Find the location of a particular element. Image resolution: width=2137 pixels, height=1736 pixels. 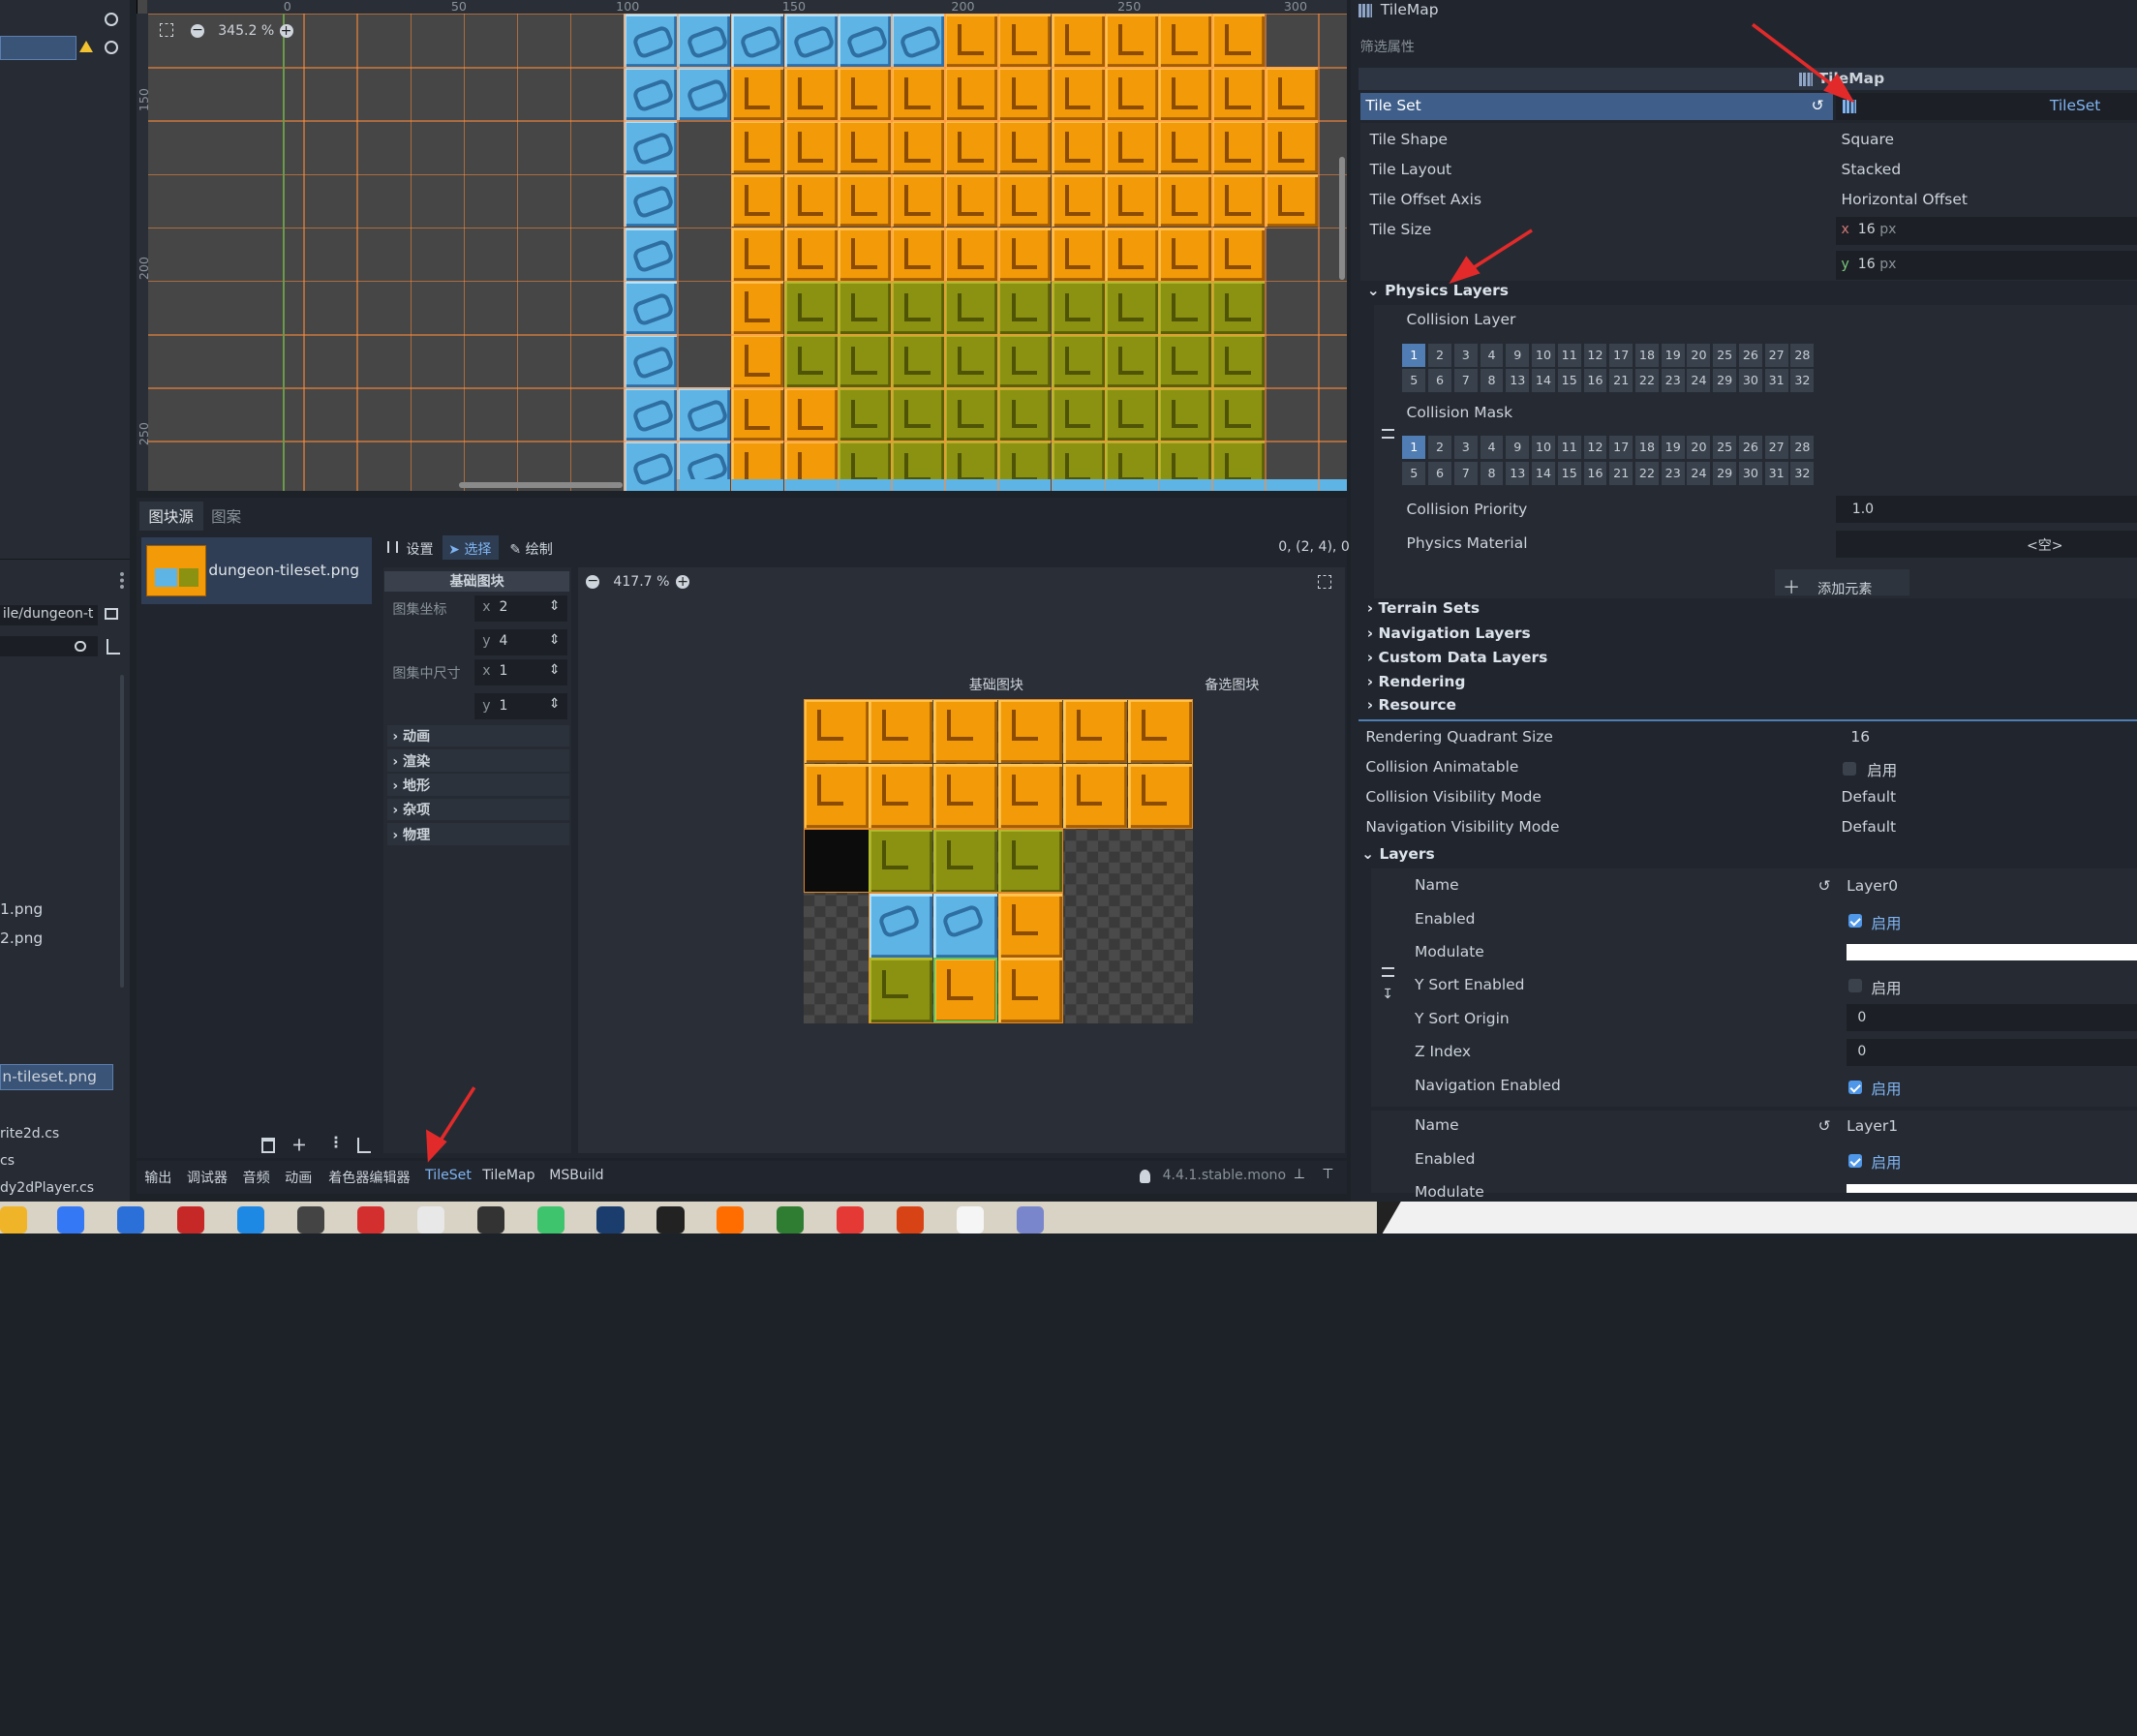

size-y-field: y 1 ⇕ is located at coordinates (520, 706).